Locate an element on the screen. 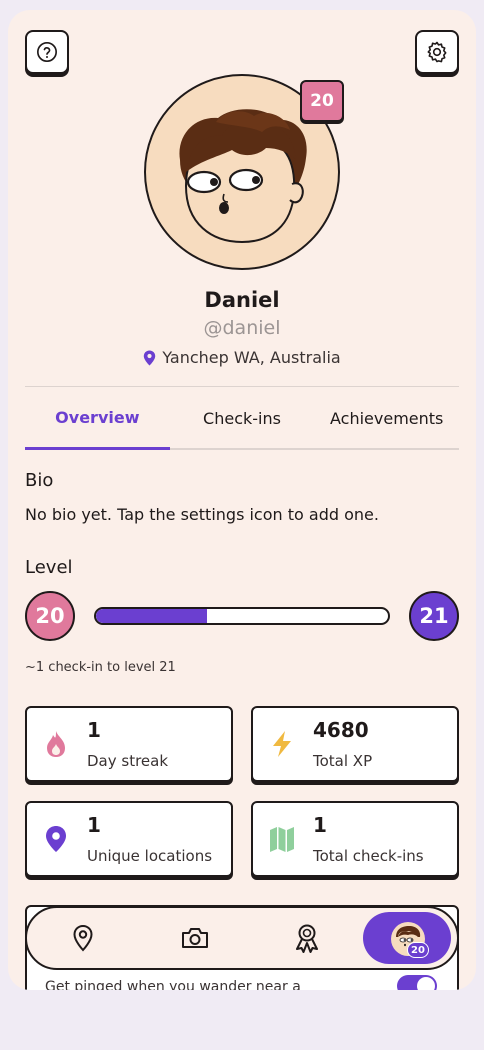 This screenshot has height=1050, width=484. camera-icon is located at coordinates (195, 938).